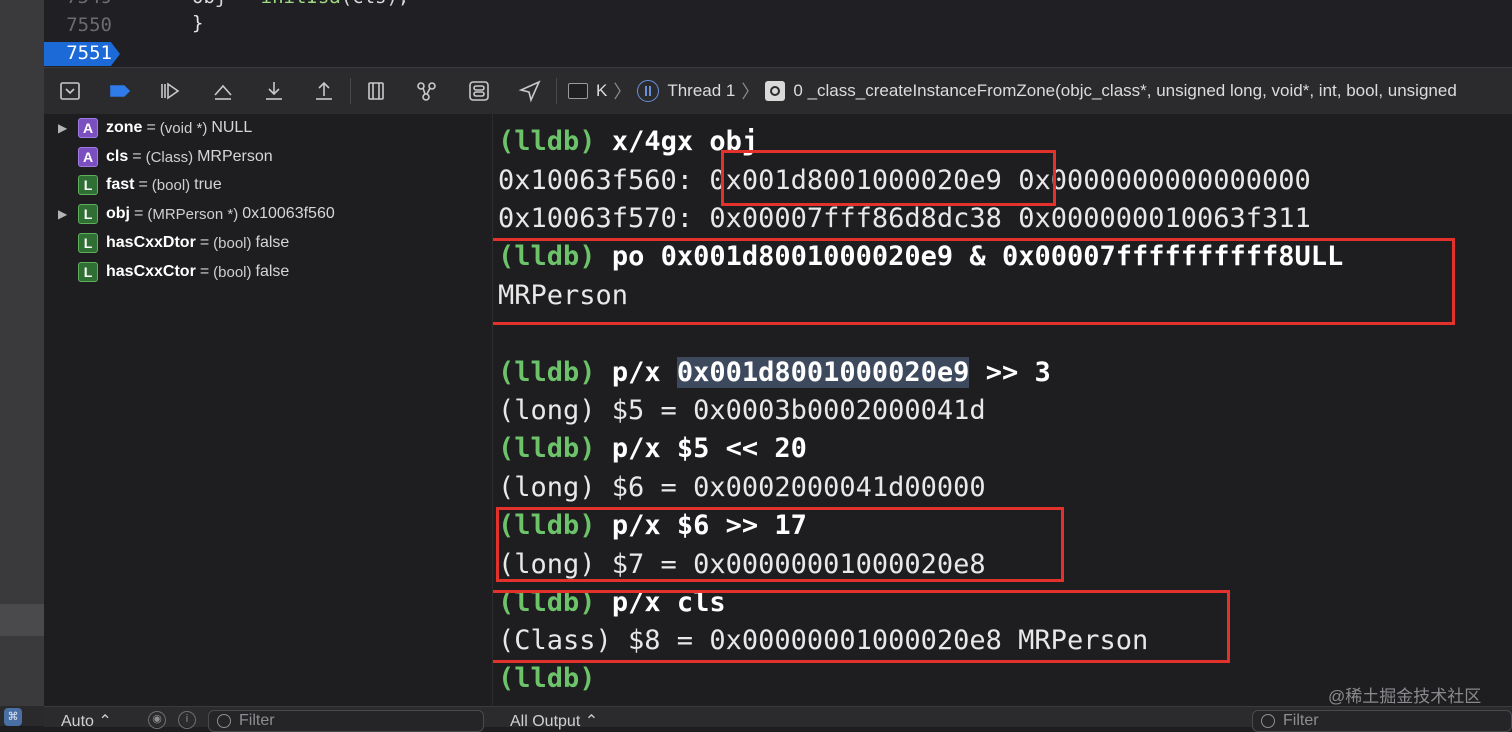 This screenshot has width=1512, height=732. What do you see at coordinates (554, 721) in the screenshot?
I see `console-output-popup: All Output ⌃` at bounding box center [554, 721].